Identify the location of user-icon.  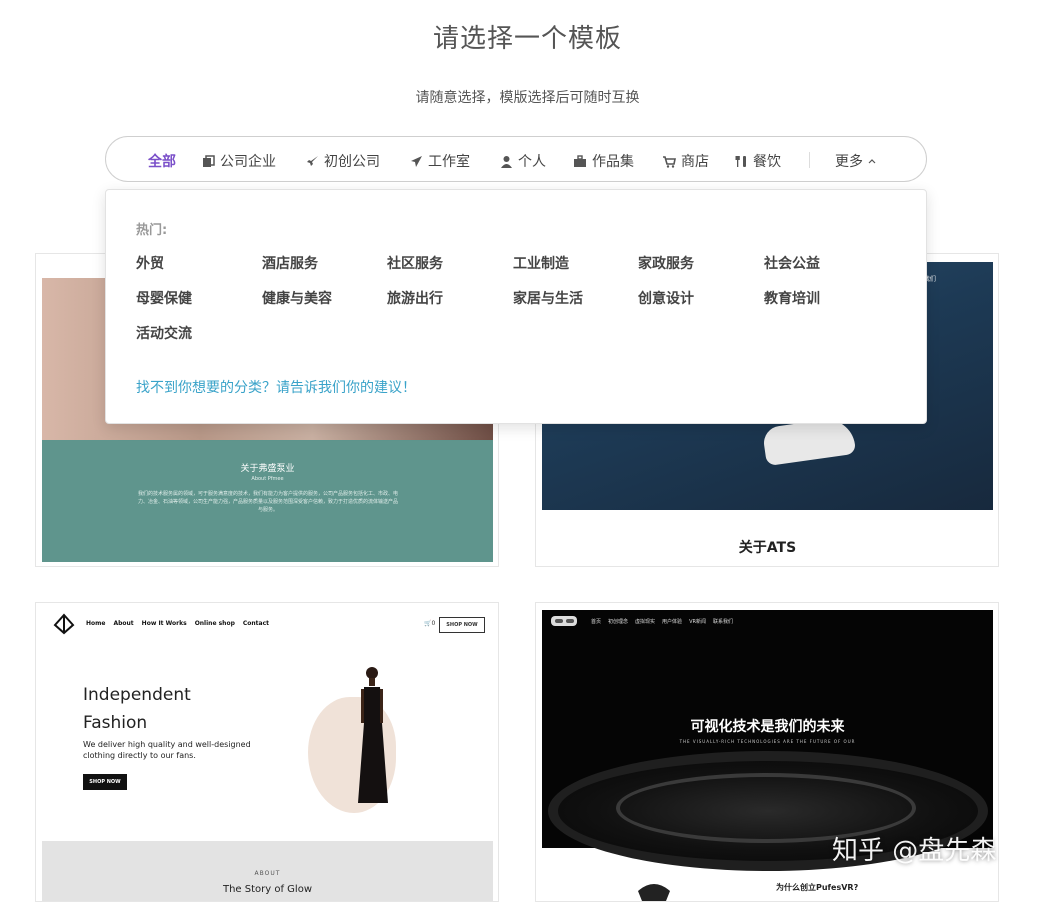
(506, 161).